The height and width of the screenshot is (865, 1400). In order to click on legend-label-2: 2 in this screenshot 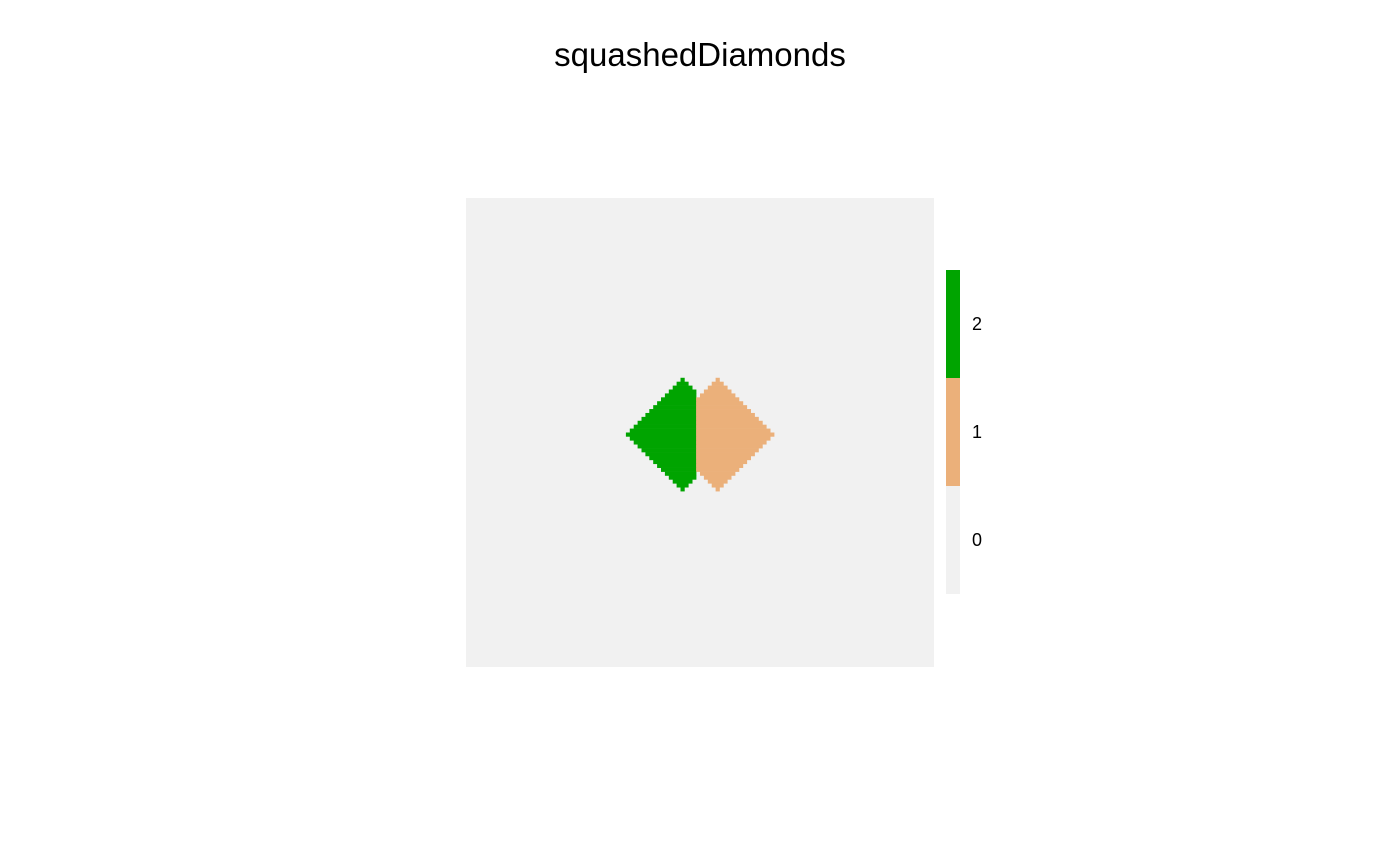, I will do `click(977, 324)`.